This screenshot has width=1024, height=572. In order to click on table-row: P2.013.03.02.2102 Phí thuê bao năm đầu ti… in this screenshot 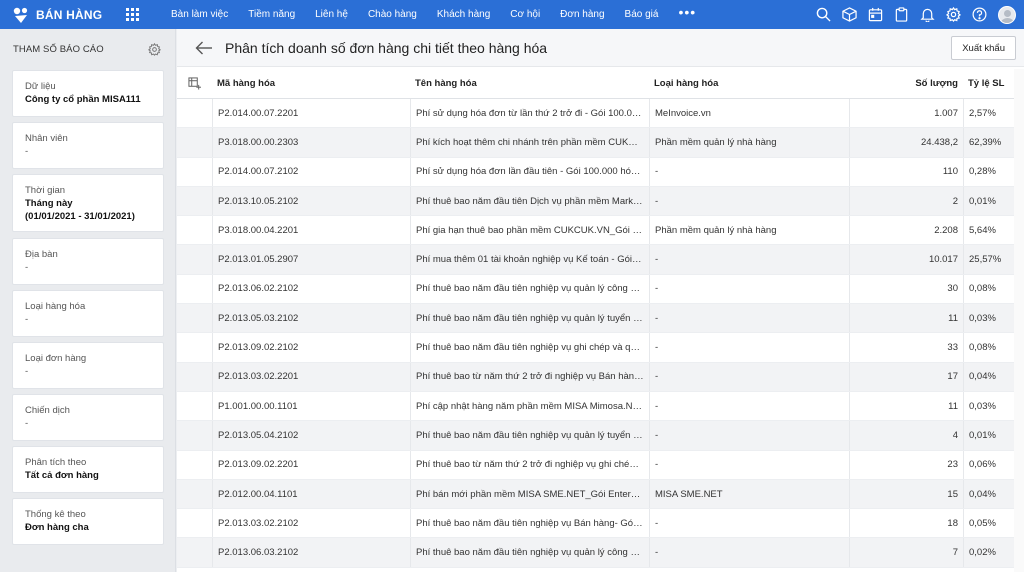, I will do `click(600, 524)`.